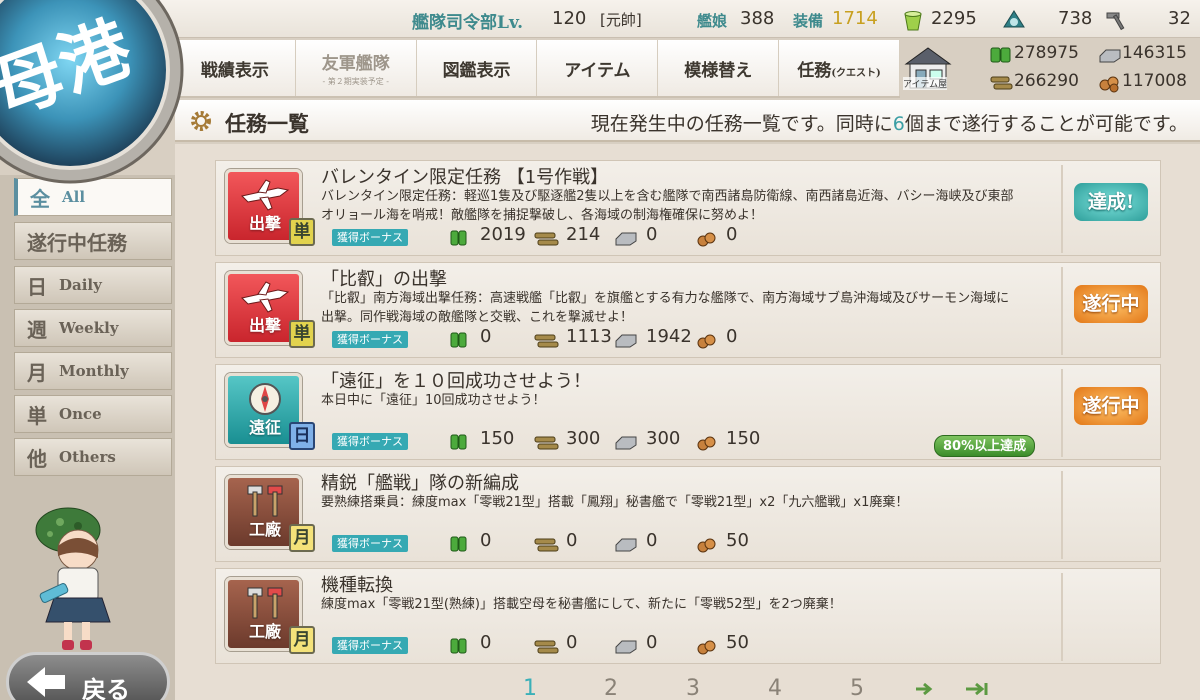 The width and height of the screenshot is (1200, 700). Describe the element at coordinates (980, 689) in the screenshot. I see `last-page-icon` at that location.